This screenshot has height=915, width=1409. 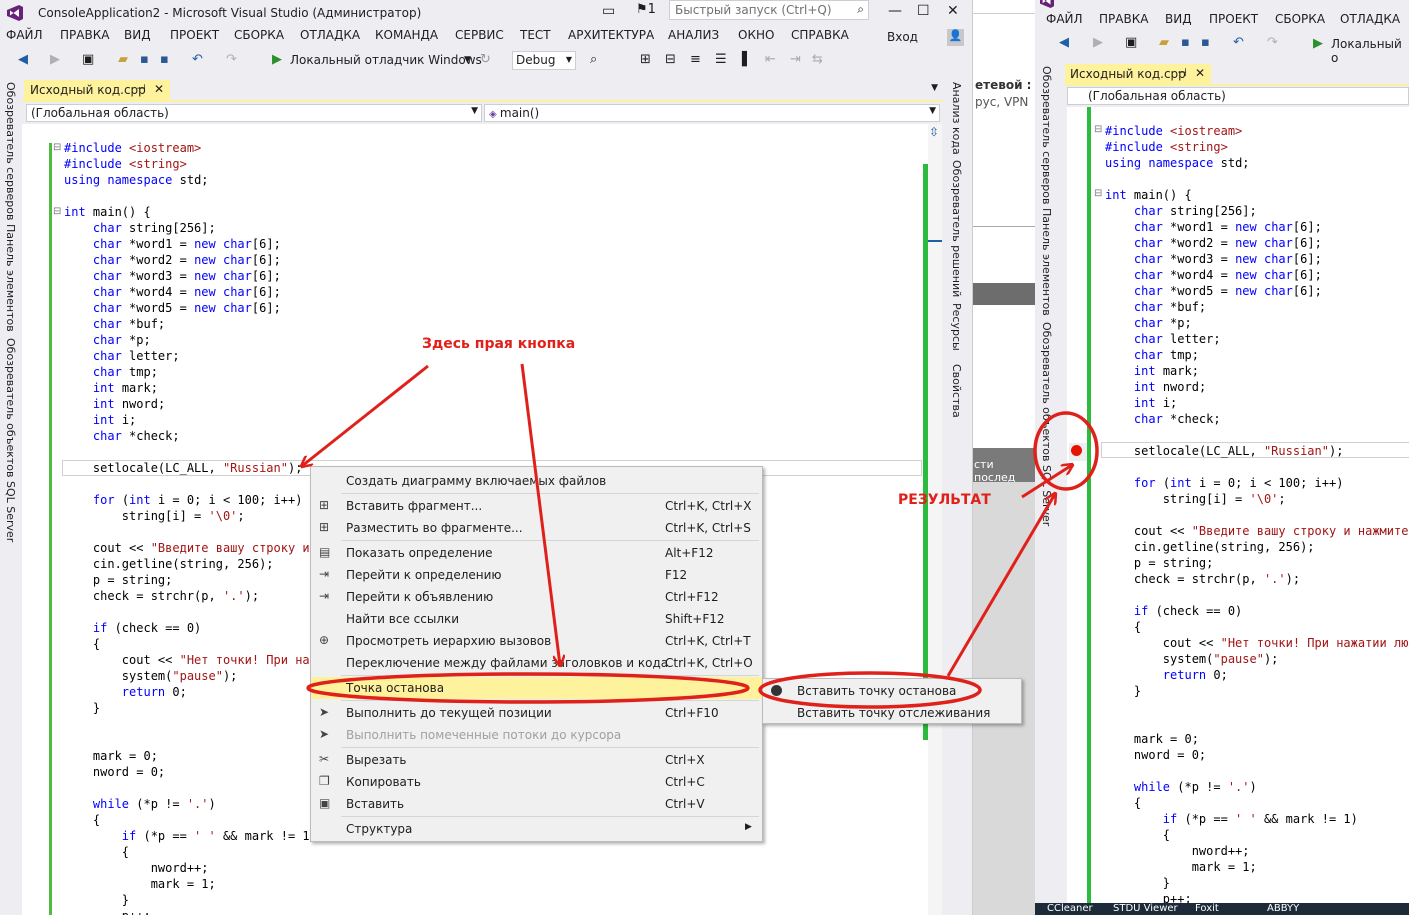 I want to click on code-line: char *word1 = new char[6];, so click(x=1256, y=227).